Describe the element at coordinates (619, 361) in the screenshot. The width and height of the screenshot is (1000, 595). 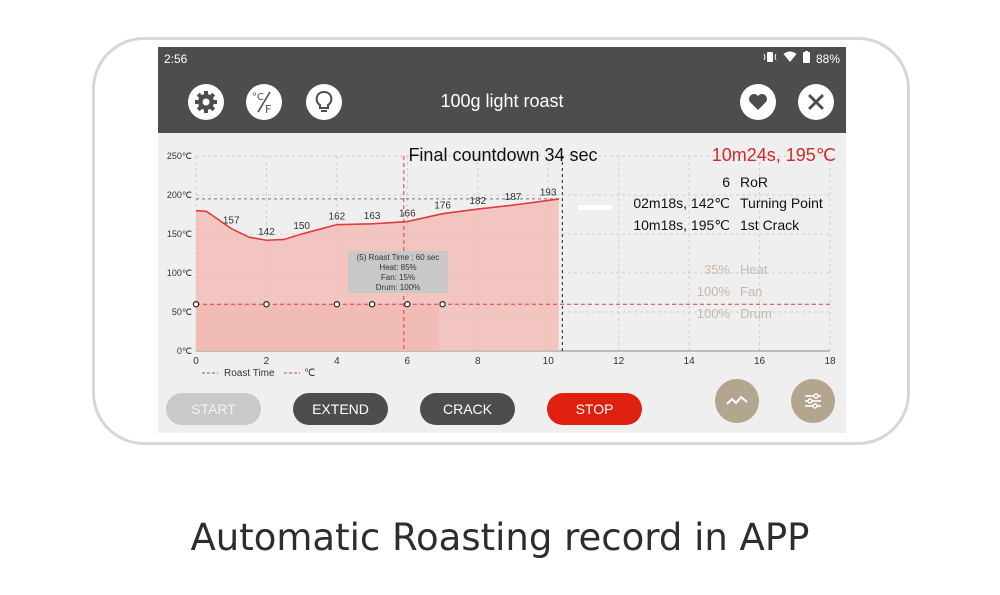
I see `x-tick-label: 12` at that location.